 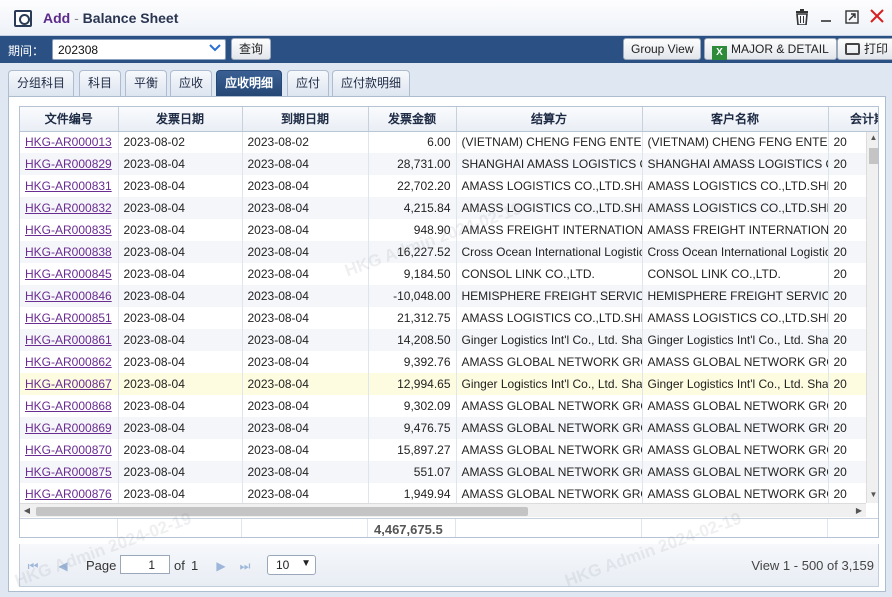 What do you see at coordinates (68, 428) in the screenshot?
I see `doc-no-link: HKG-AR000869` at bounding box center [68, 428].